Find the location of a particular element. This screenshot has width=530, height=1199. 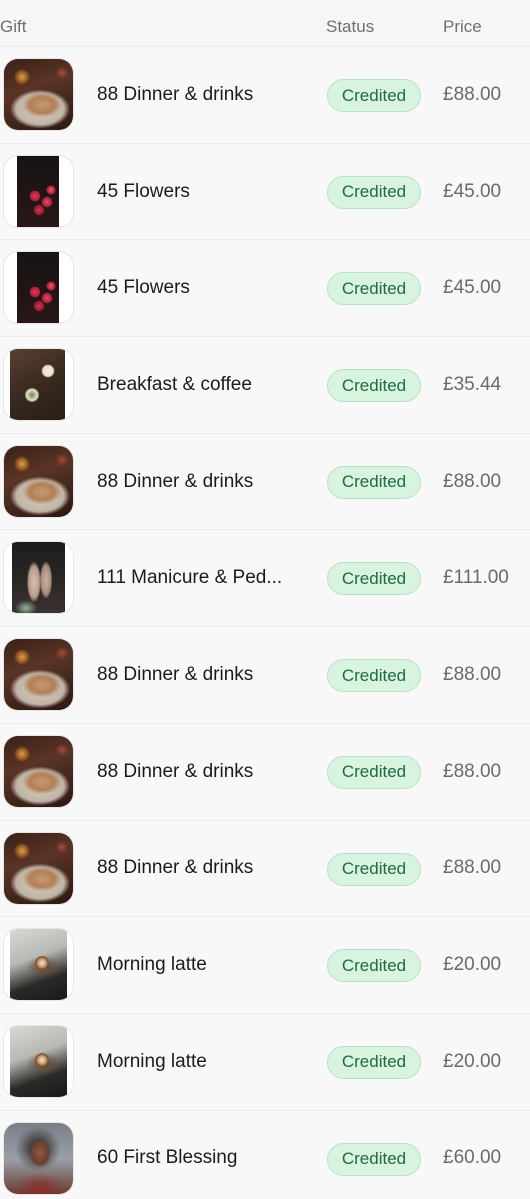

table-row: 60 First Blessing Credited £60.00 is located at coordinates (265, 1154).